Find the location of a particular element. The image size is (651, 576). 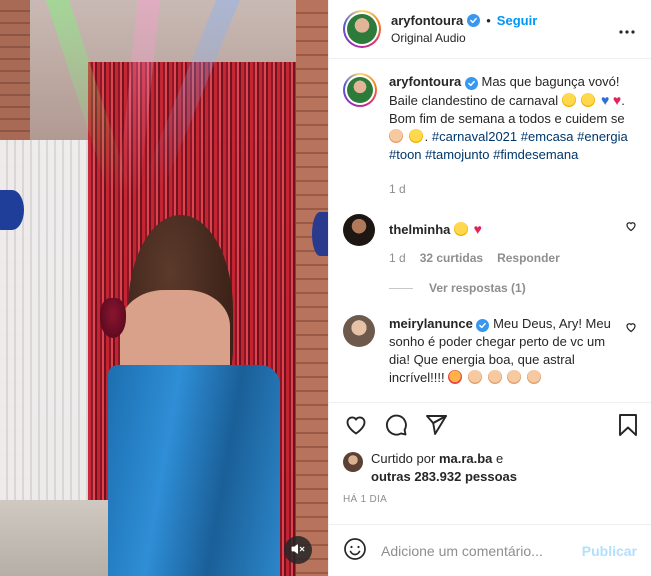

comment-item: thelminha ♥ 1 d 32 curtidas Responder is located at coordinates (491, 240).